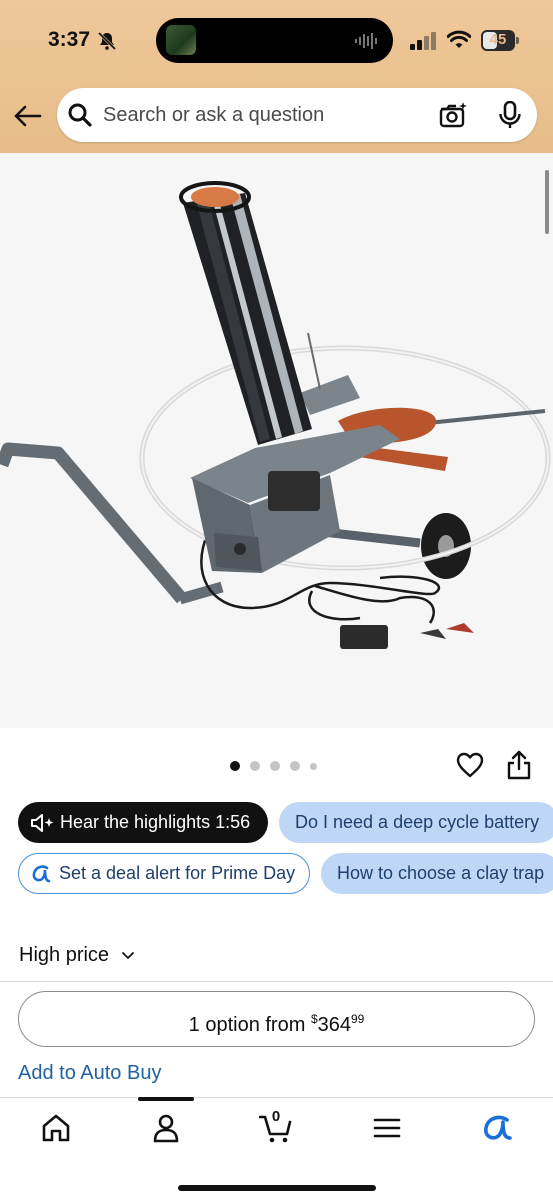 The height and width of the screenshot is (1200, 553). I want to click on deal-alert-chip: Set a deal alert for Prime Day, so click(164, 873).